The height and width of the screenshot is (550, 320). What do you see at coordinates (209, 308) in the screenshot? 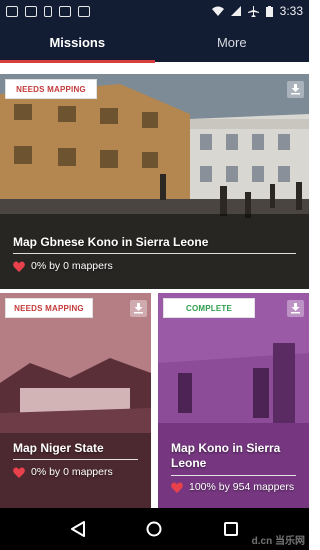
I see `status-badge: COMPLETE` at bounding box center [209, 308].